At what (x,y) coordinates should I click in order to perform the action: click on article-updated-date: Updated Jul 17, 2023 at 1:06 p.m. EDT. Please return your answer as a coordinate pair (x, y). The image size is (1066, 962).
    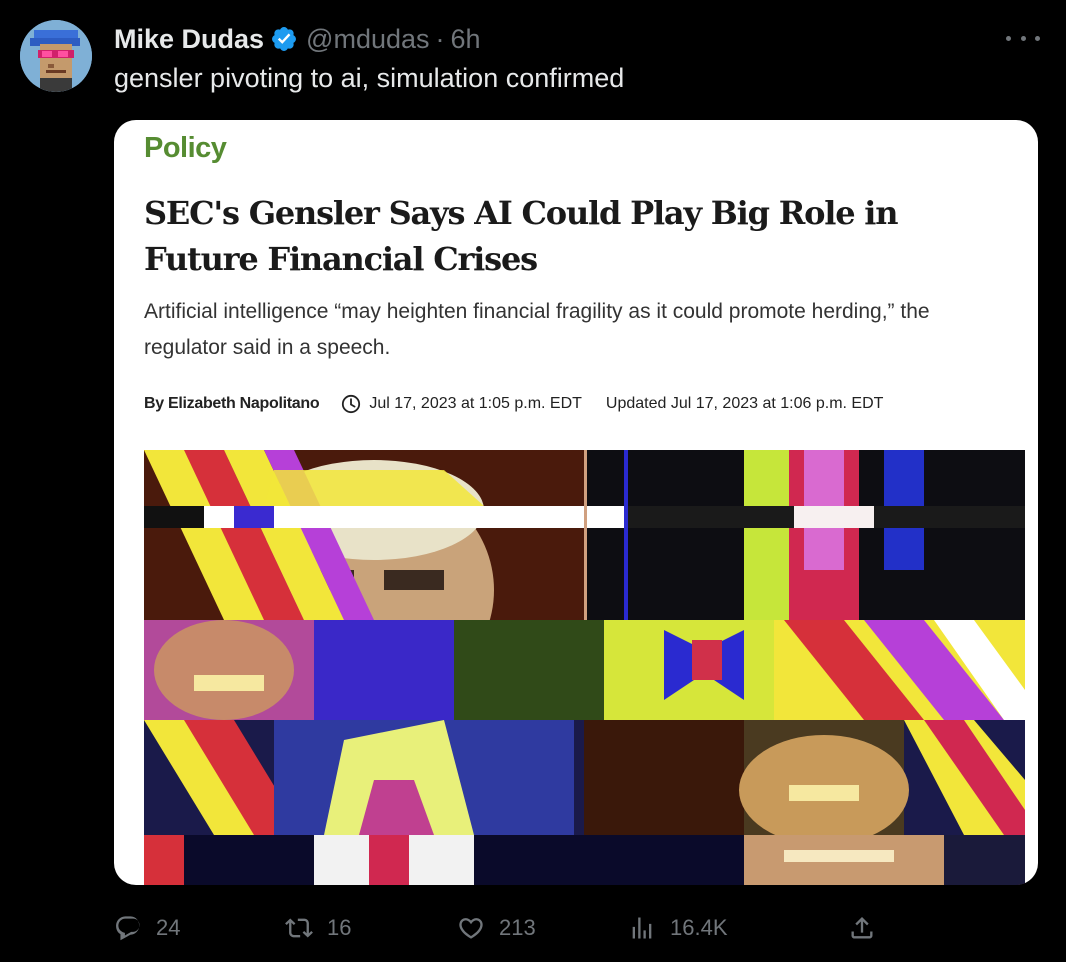
    Looking at the image, I should click on (744, 403).